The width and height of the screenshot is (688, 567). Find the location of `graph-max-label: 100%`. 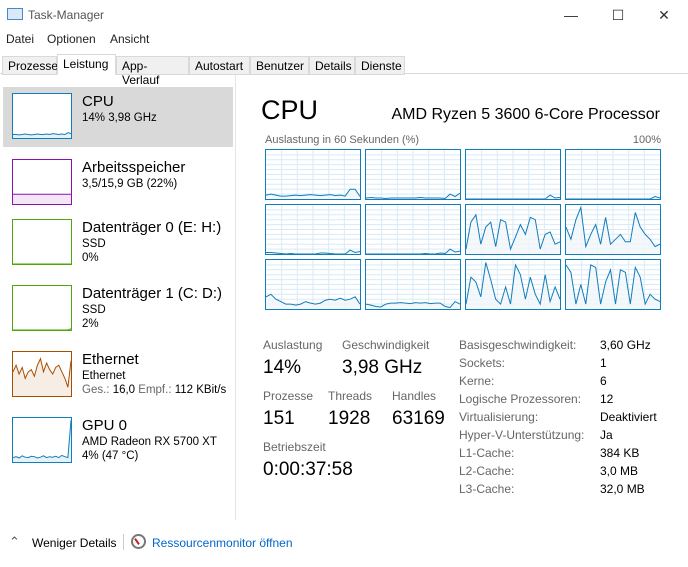

graph-max-label: 100% is located at coordinates (646, 140).